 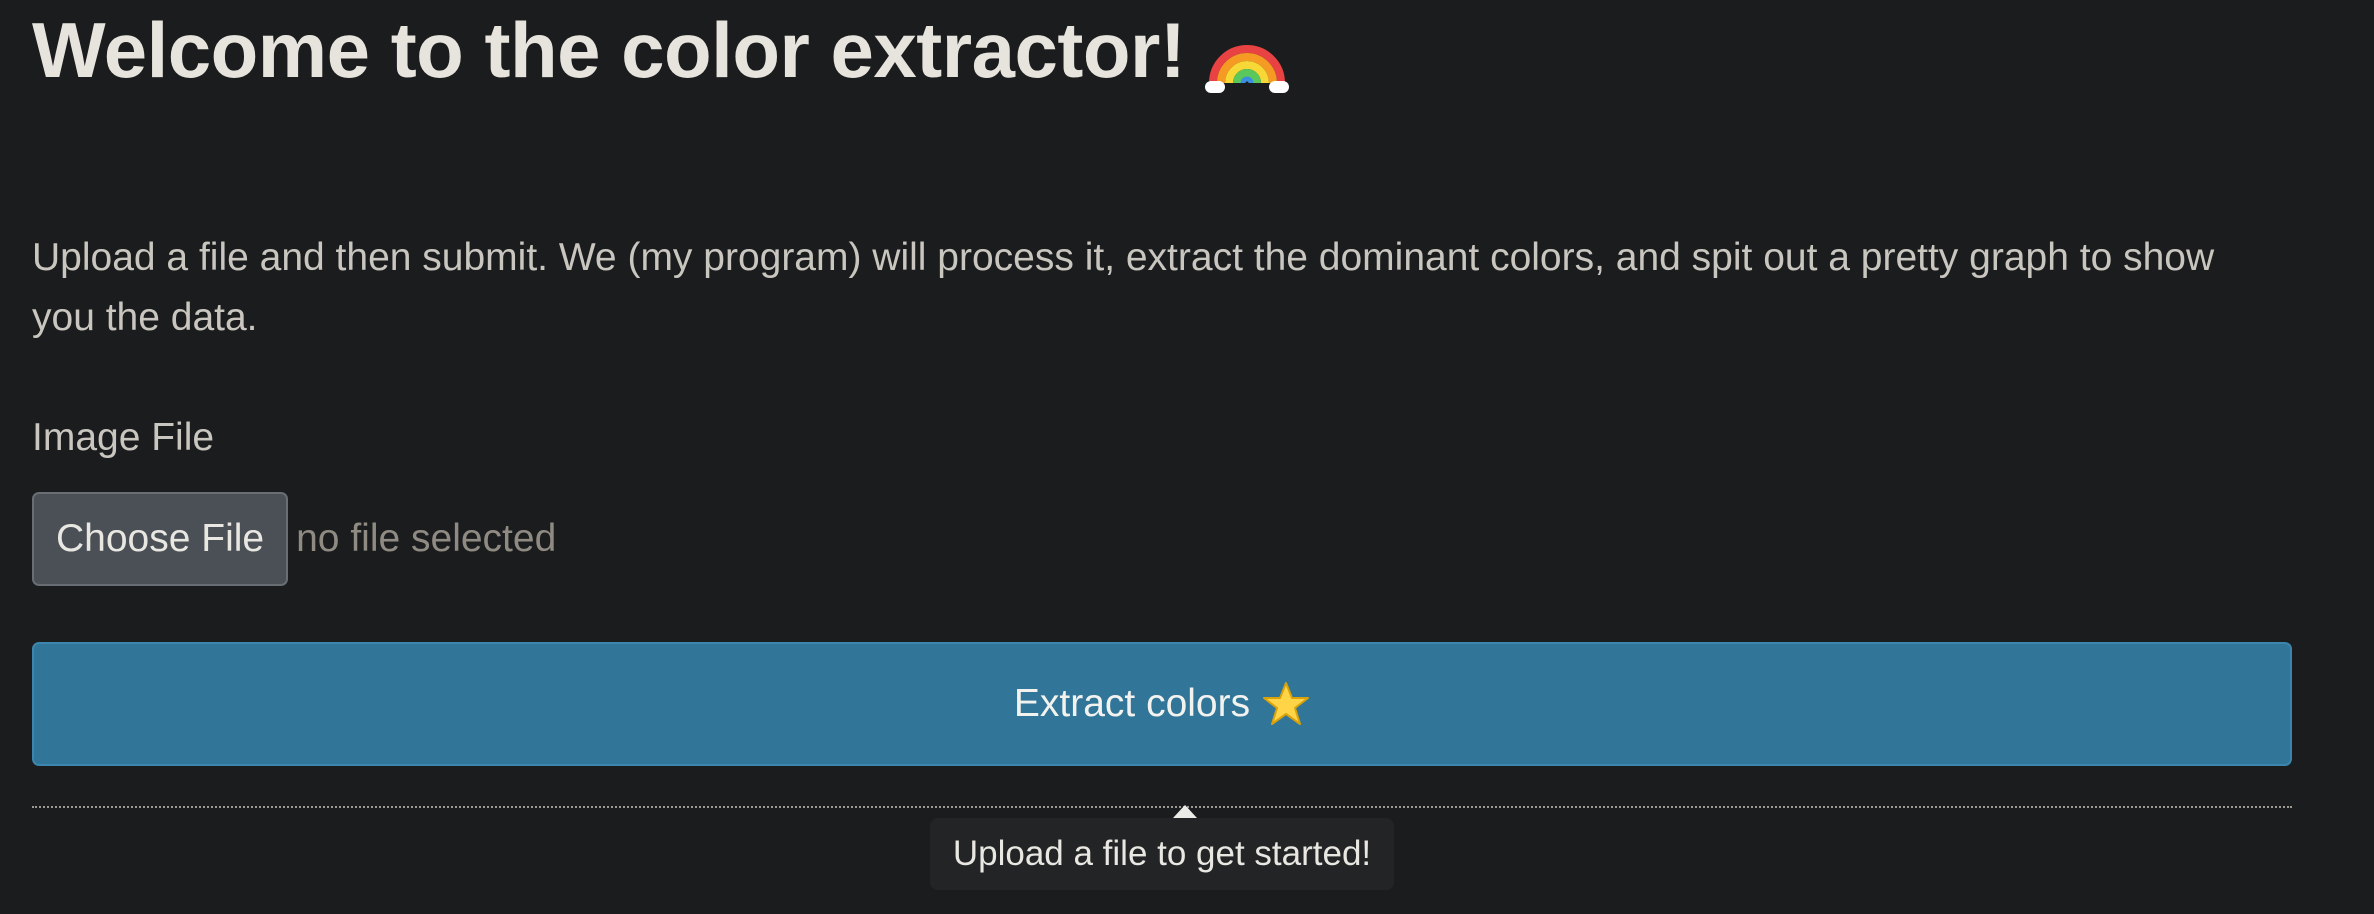 I want to click on star-icon, so click(x=1286, y=704).